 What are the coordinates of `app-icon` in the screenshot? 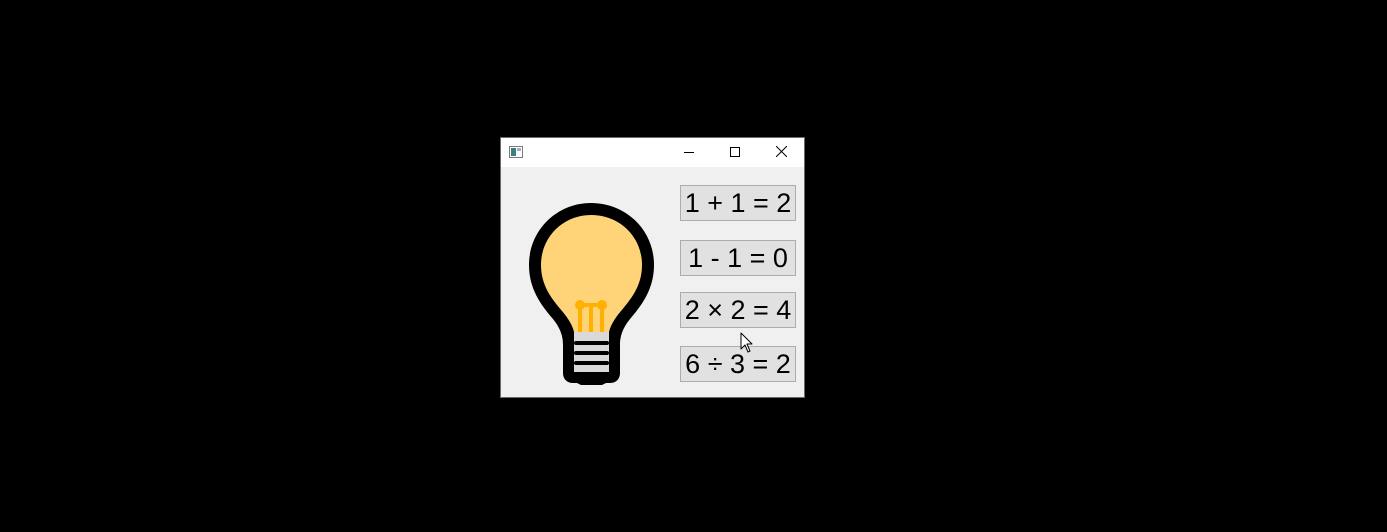 It's located at (516, 151).